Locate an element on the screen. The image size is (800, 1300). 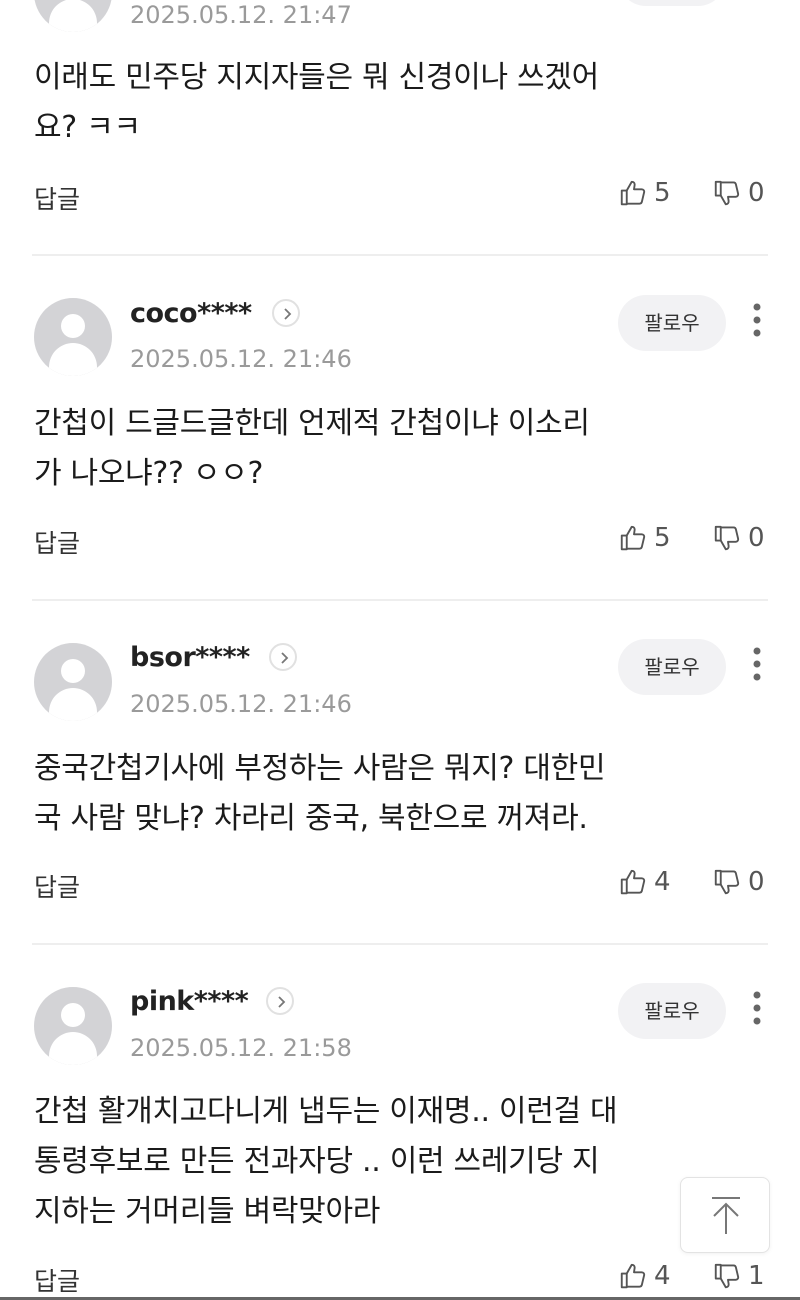
comment-timestamp: 2025.05.12. 21:58 is located at coordinates (241, 1048).